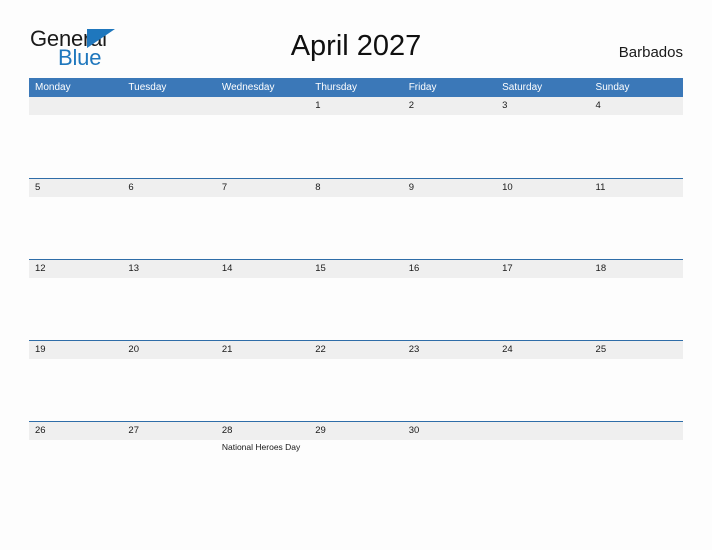  What do you see at coordinates (449, 300) in the screenshot?
I see `day-cell: 16` at bounding box center [449, 300].